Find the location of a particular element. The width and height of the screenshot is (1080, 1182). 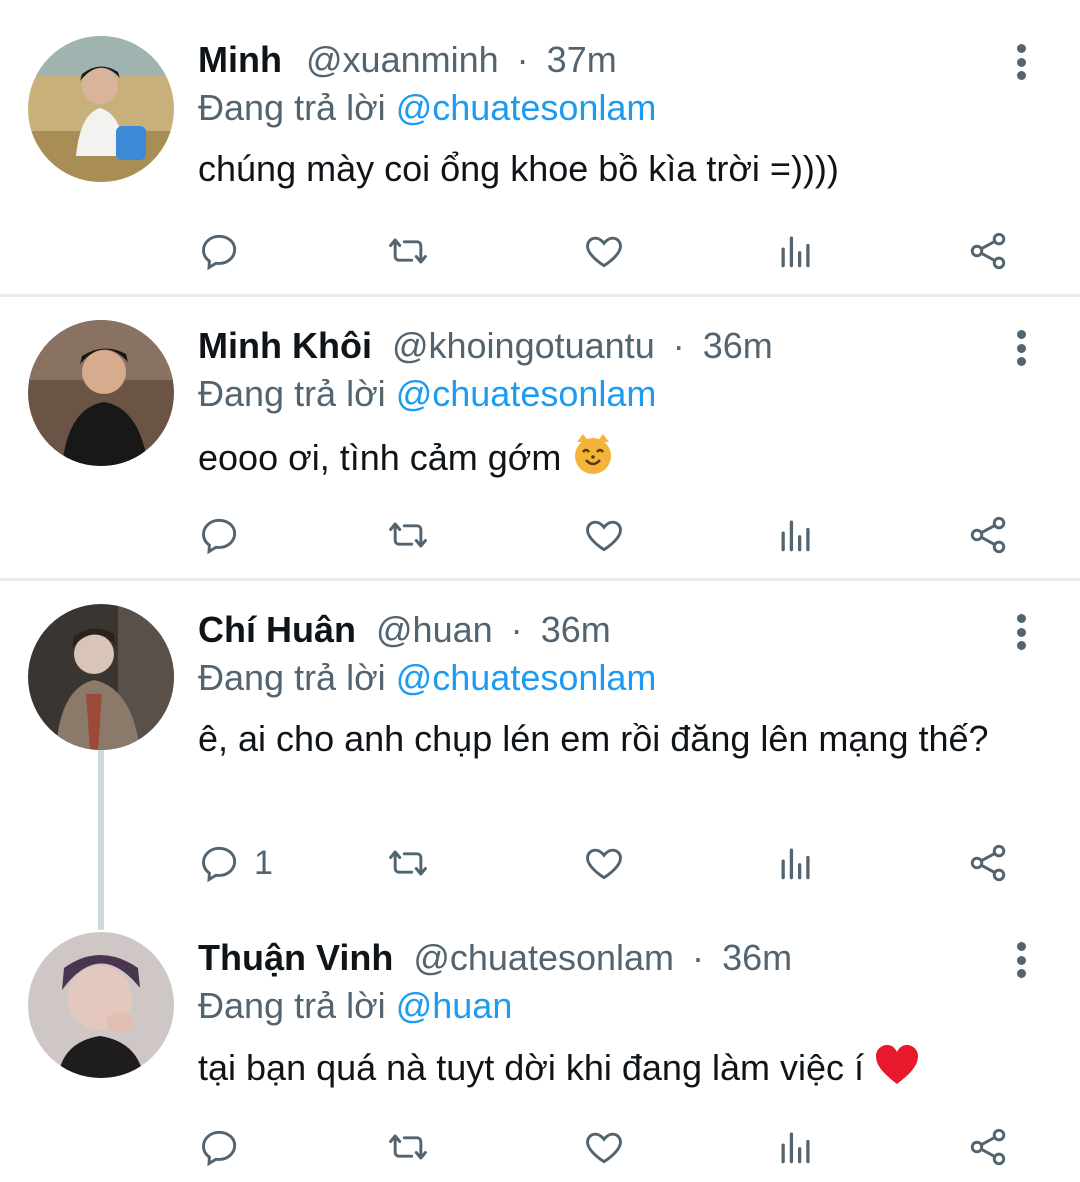

author-name: Chí Huân is located at coordinates (277, 629).